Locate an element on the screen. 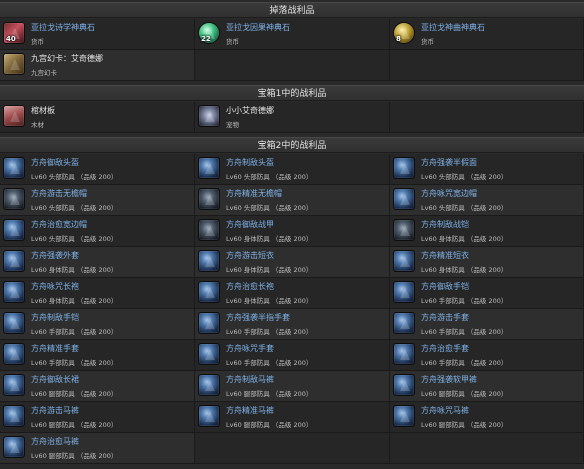 The image size is (584, 469). item-category: 宠物 is located at coordinates (232, 125).